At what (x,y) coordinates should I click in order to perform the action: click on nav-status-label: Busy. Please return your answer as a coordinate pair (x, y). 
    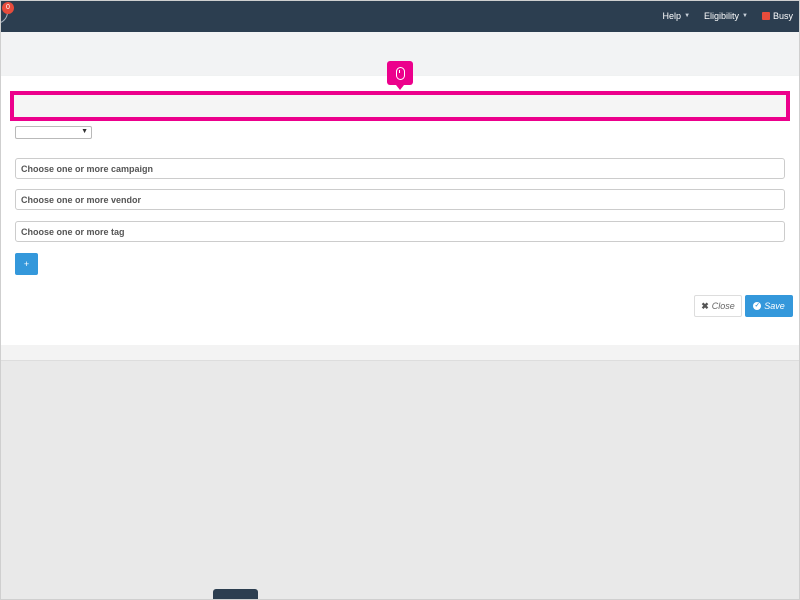
    Looking at the image, I should click on (782, 16).